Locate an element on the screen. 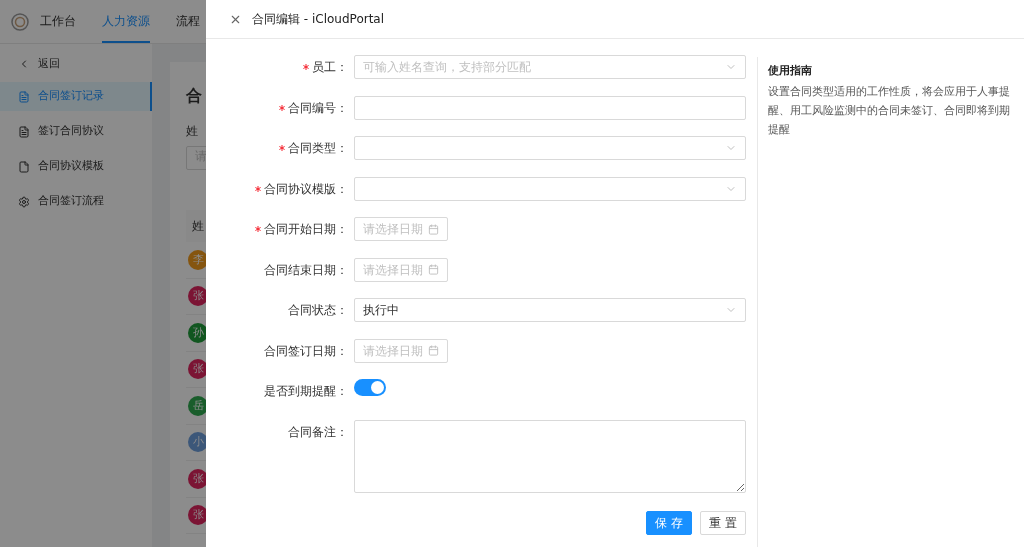 This screenshot has width=1024, height=547. sidebar-item: 签订合同协议 is located at coordinates (76, 131).